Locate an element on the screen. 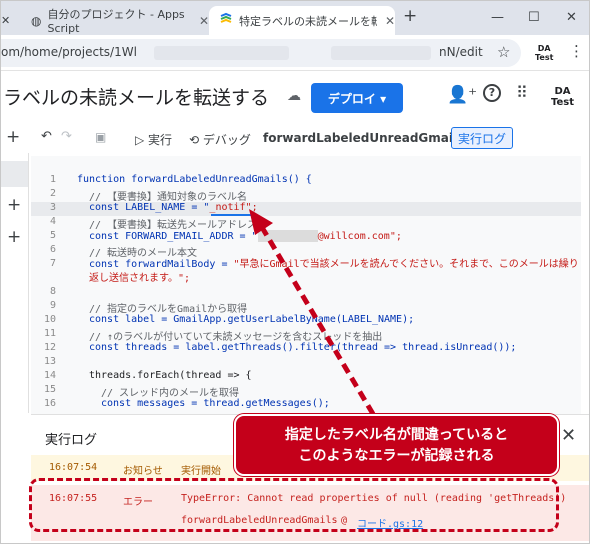 The height and width of the screenshot is (544, 590). code-line: 2 // 【要書換】通知対象のラベル名 is located at coordinates (306, 195).